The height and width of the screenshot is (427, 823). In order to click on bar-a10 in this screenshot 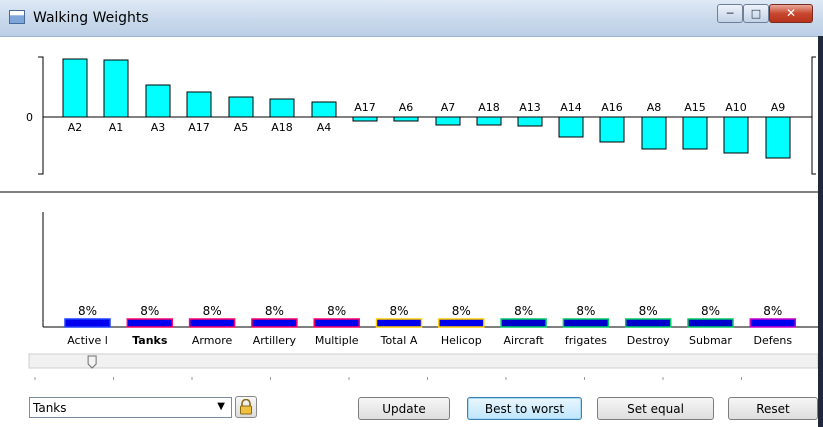, I will do `click(736, 135)`.